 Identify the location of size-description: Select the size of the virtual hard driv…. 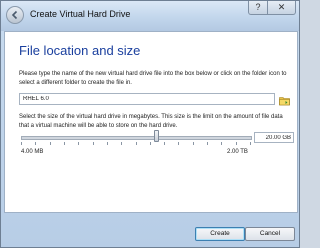
(151, 121).